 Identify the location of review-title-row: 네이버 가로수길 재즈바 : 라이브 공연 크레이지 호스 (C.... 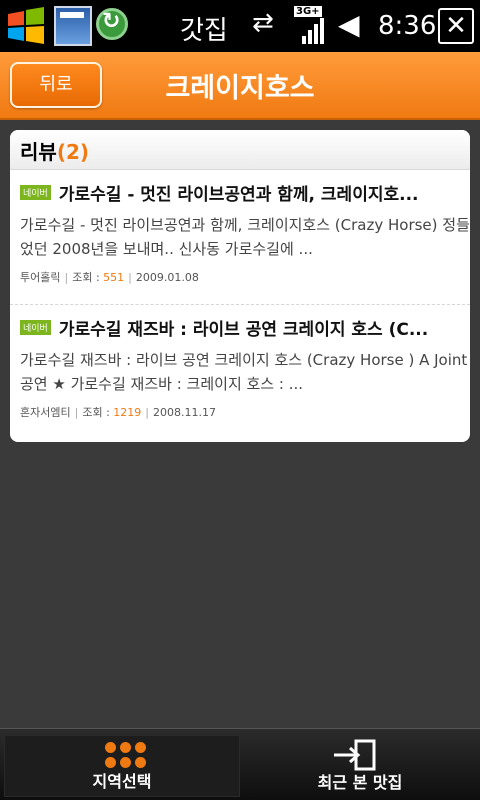
(245, 327).